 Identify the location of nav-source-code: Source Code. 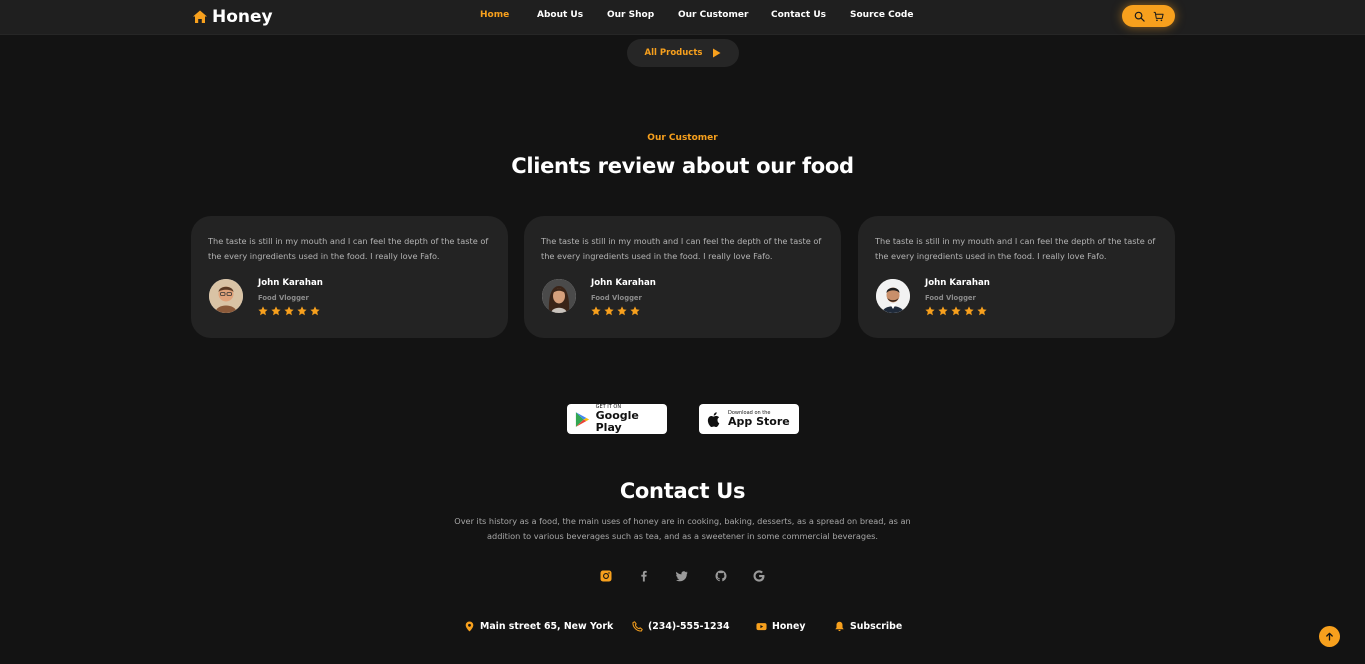
(881, 15).